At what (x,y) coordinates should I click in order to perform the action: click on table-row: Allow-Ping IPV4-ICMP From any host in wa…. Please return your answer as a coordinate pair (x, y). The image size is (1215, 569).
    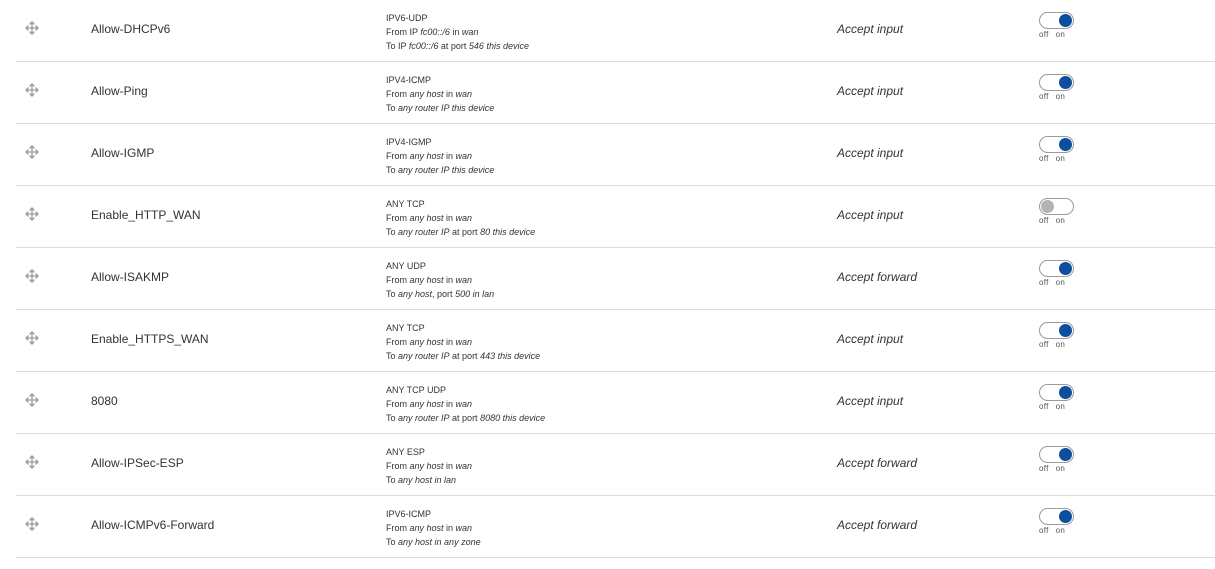
    Looking at the image, I should click on (615, 93).